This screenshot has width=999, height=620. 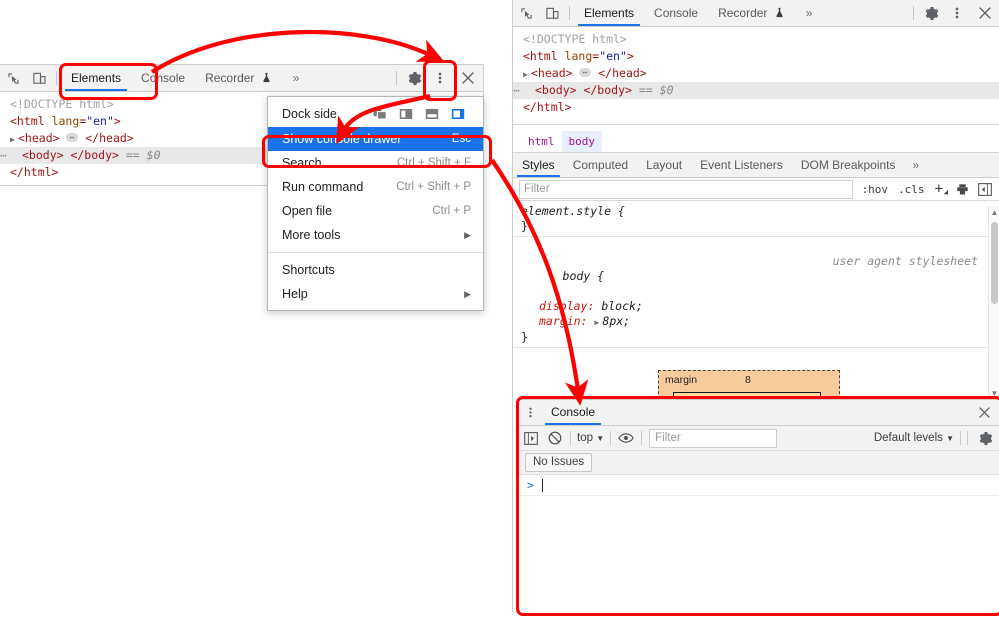 What do you see at coordinates (295, 294) in the screenshot?
I see `menu-item-help-label: Help` at bounding box center [295, 294].